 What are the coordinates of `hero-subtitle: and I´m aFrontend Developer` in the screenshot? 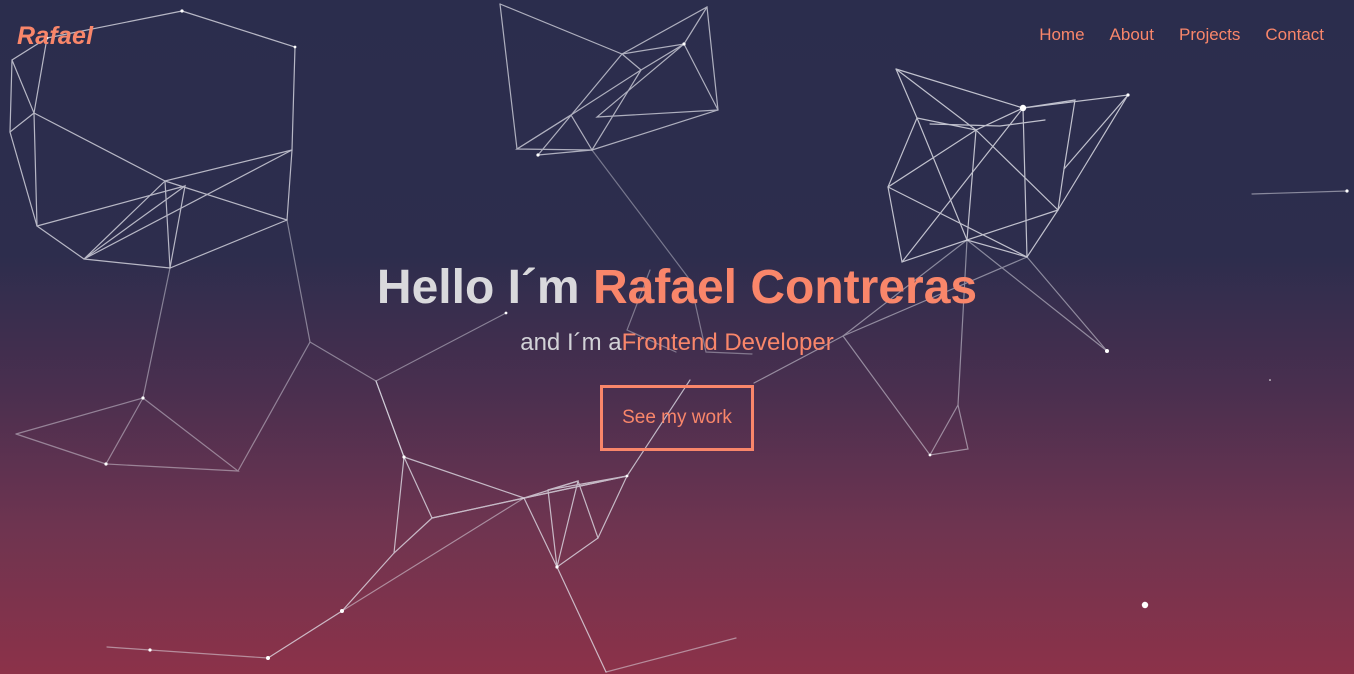 It's located at (677, 343).